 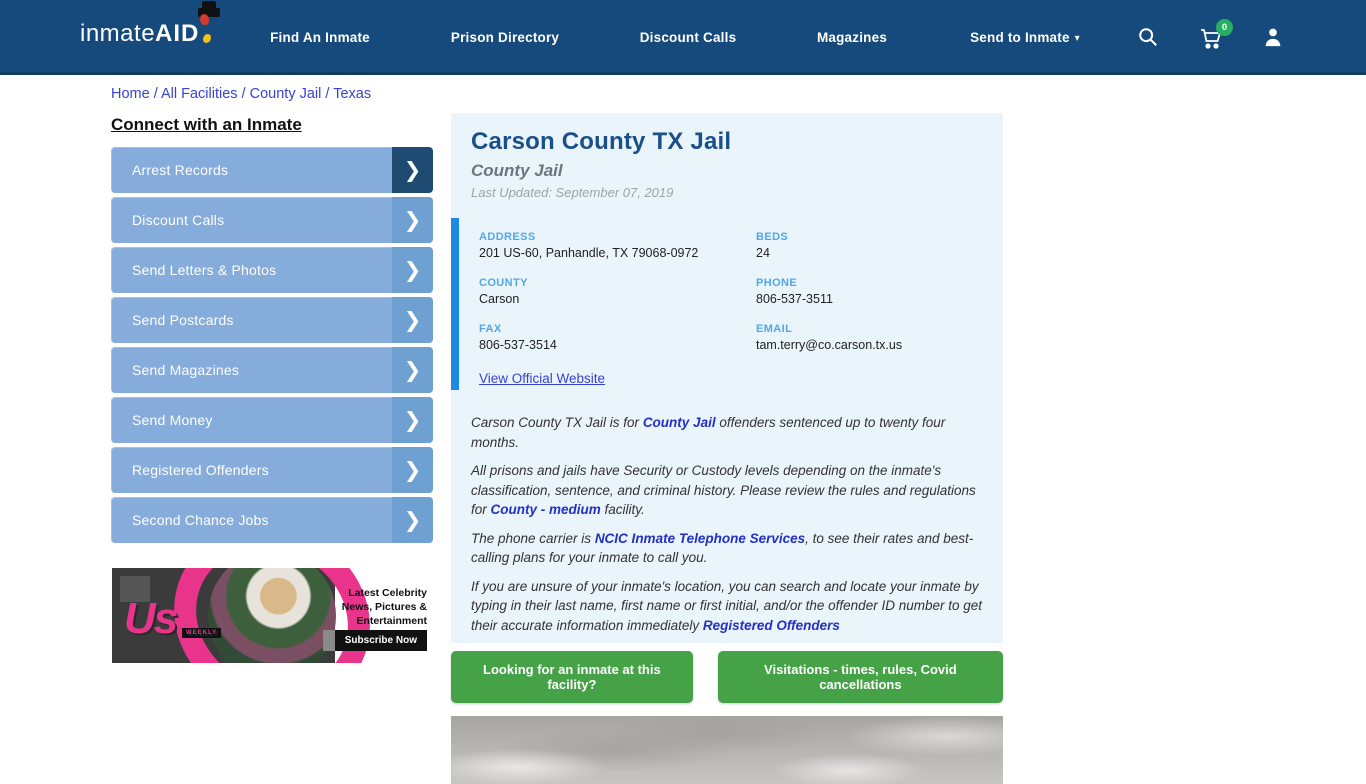 What do you see at coordinates (286, 94) in the screenshot?
I see `breadcrumb-county-jail: County Jail` at bounding box center [286, 94].